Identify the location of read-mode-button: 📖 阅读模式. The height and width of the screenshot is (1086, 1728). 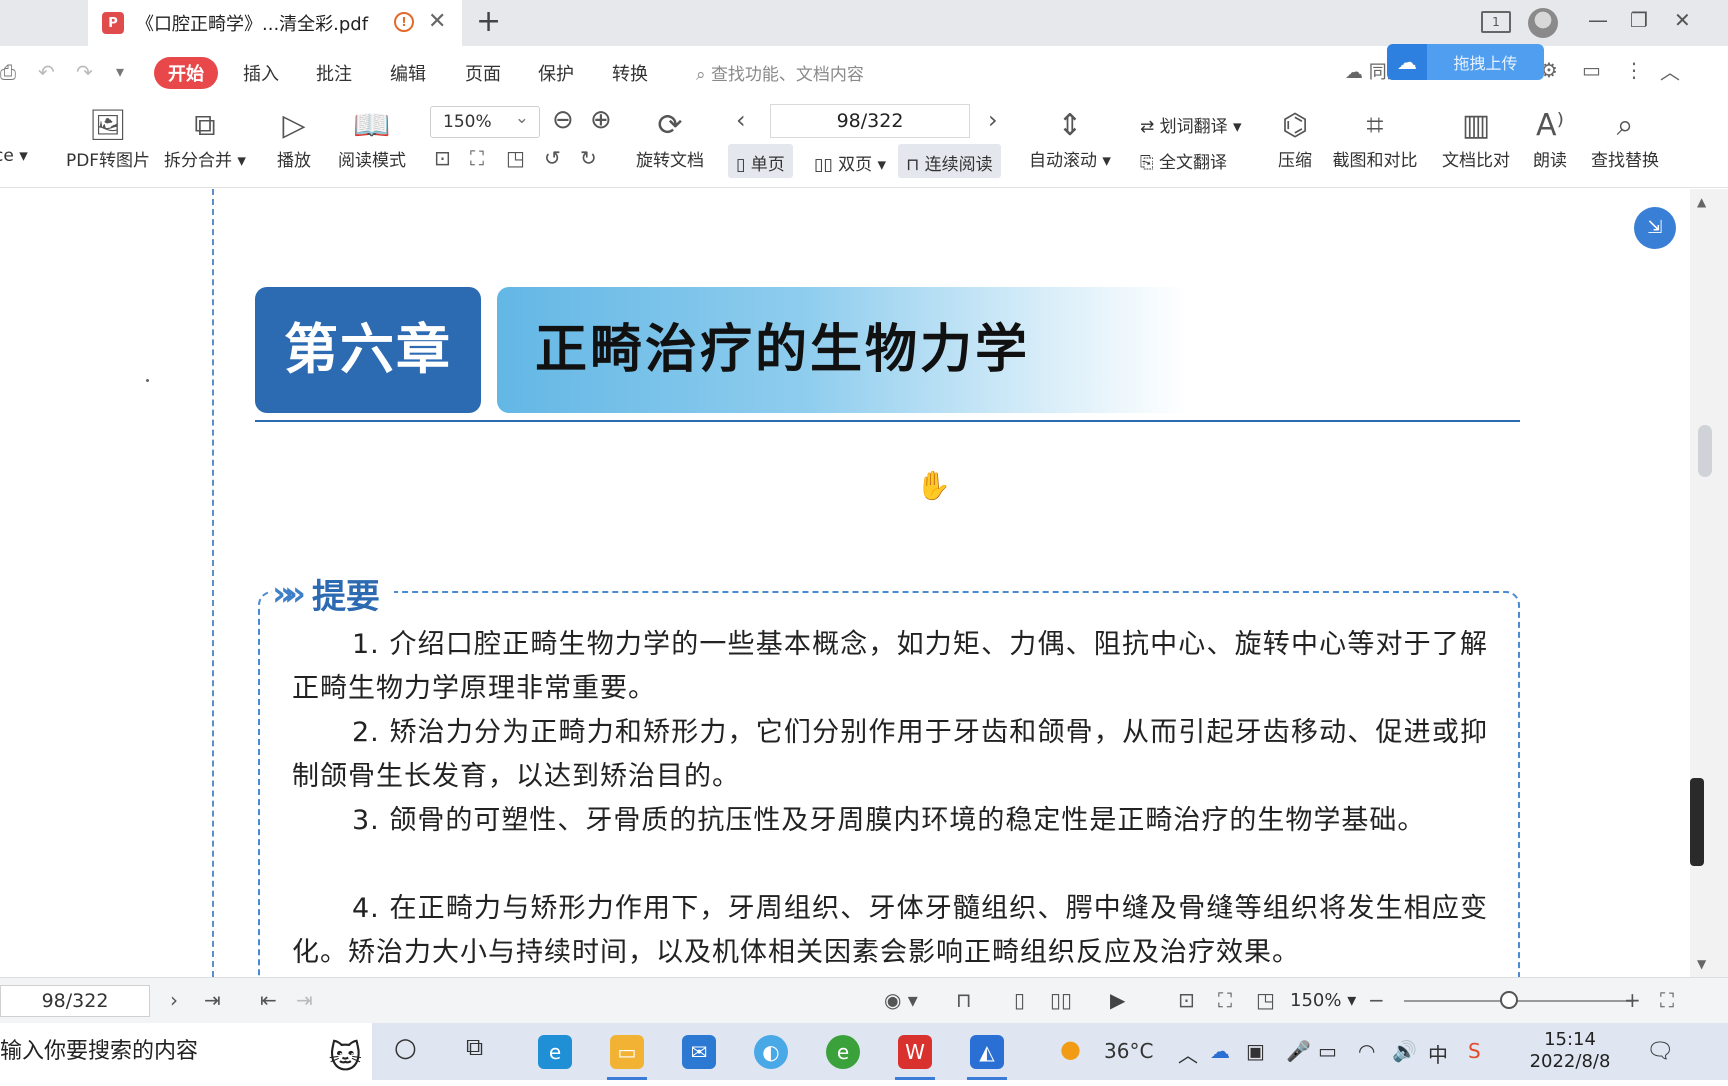
(372, 138).